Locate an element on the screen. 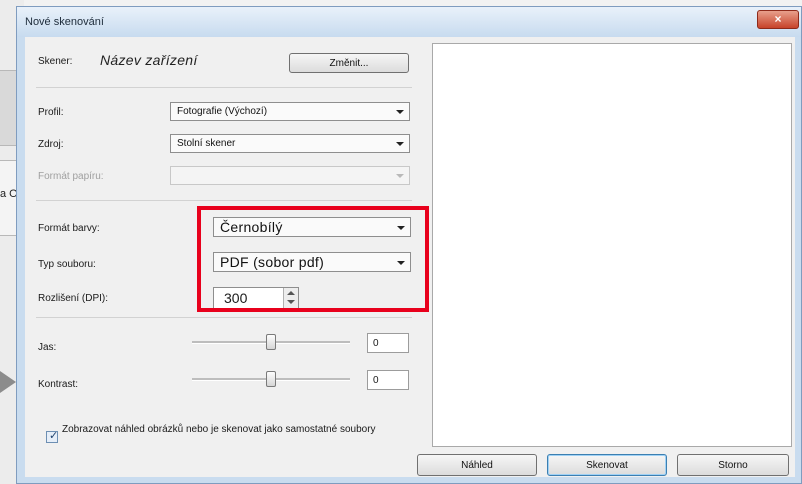 The height and width of the screenshot is (484, 802). scanner-label: Skener: is located at coordinates (55, 61).